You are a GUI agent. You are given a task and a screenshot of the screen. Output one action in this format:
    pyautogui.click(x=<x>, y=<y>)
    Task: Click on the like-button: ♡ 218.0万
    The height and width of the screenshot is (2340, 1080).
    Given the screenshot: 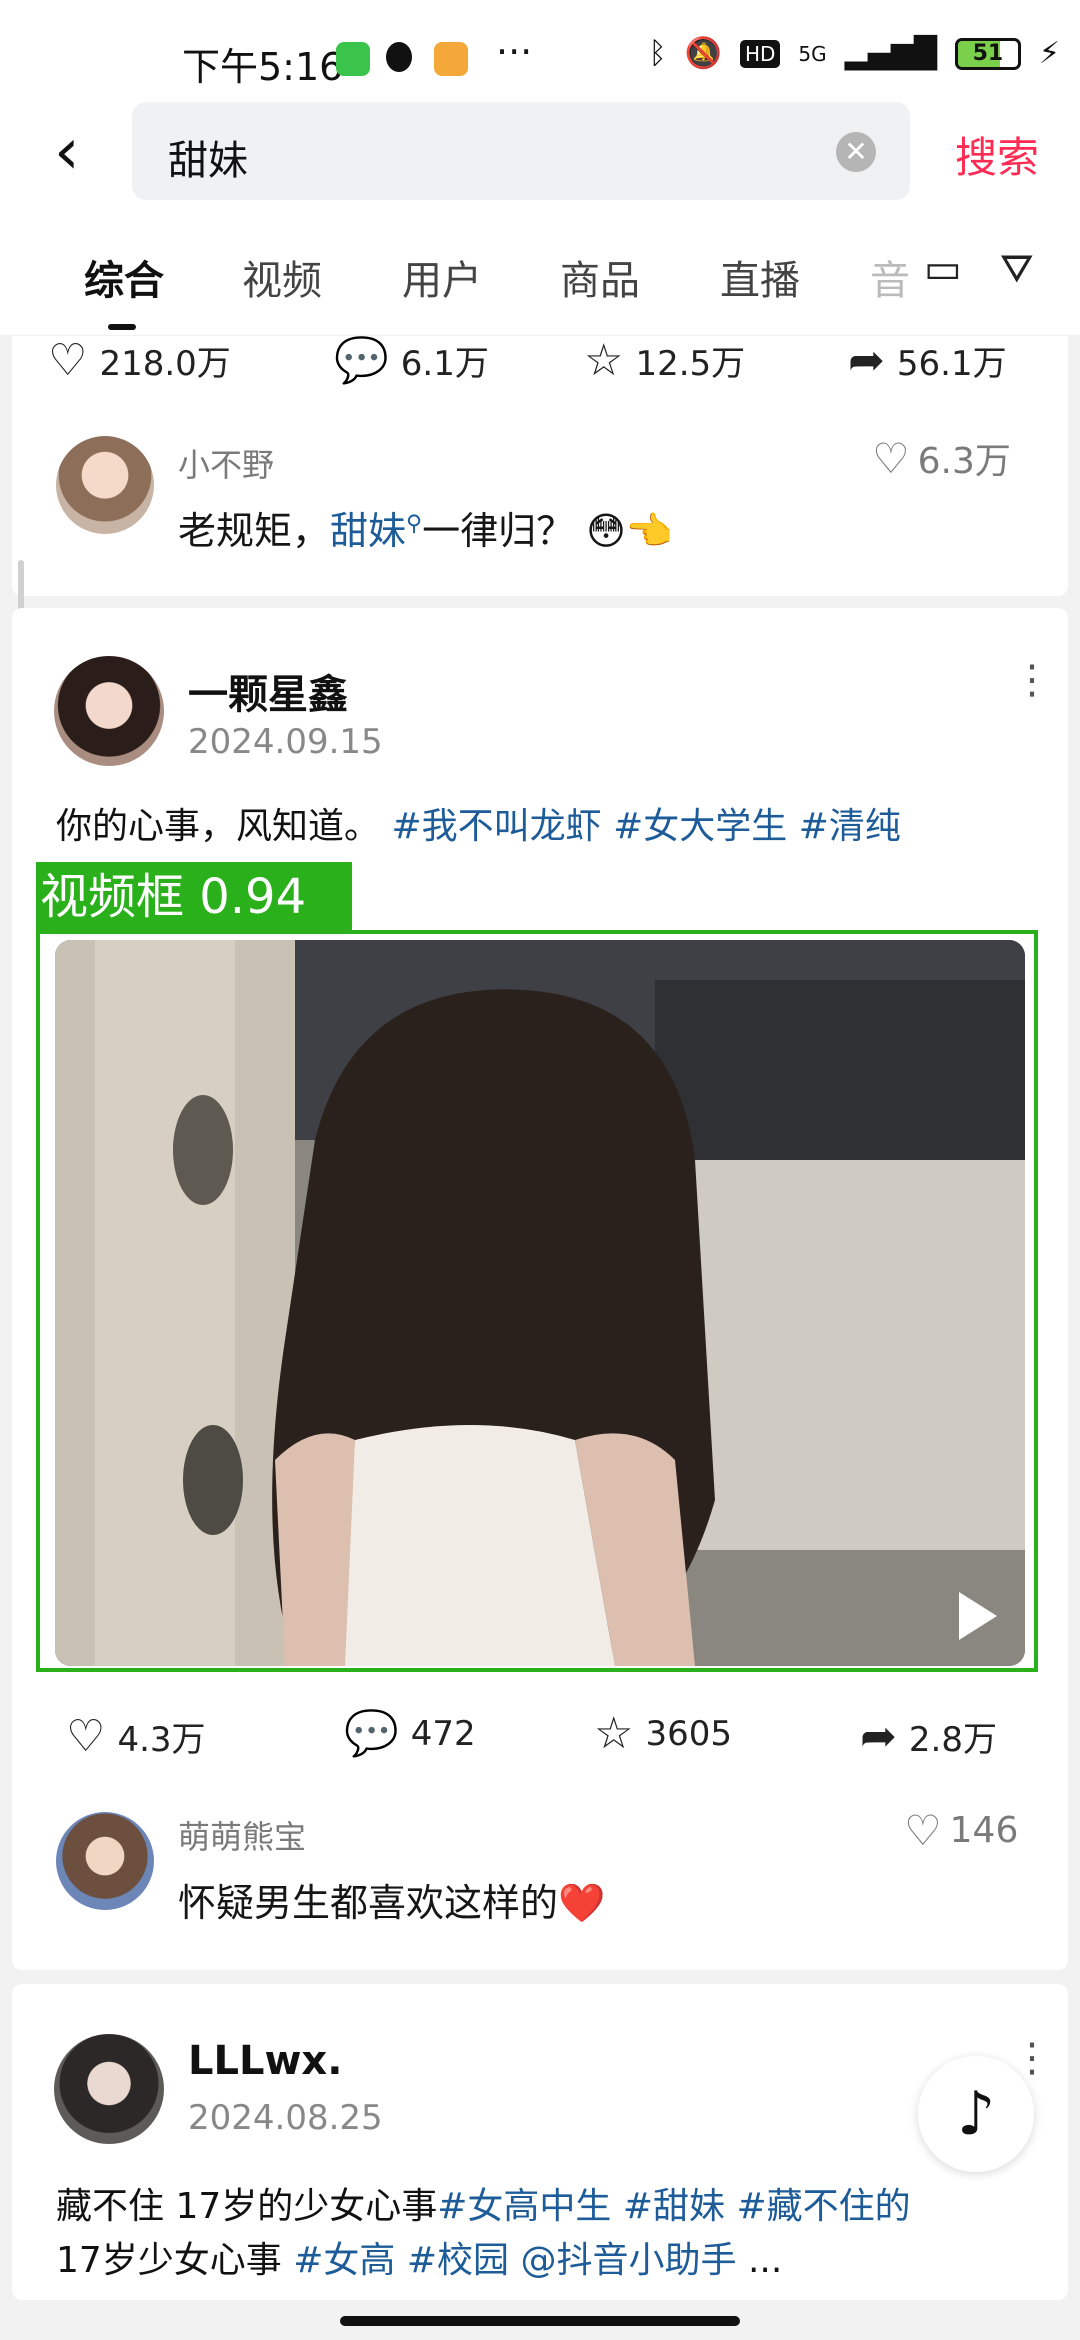 What is the action you would take?
    pyautogui.click(x=139, y=360)
    